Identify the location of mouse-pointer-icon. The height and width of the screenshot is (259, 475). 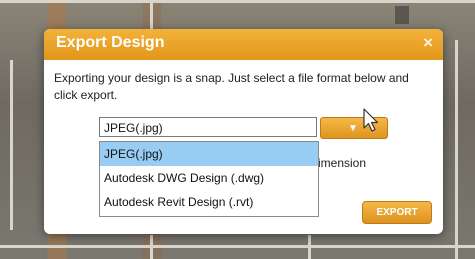
(371, 120).